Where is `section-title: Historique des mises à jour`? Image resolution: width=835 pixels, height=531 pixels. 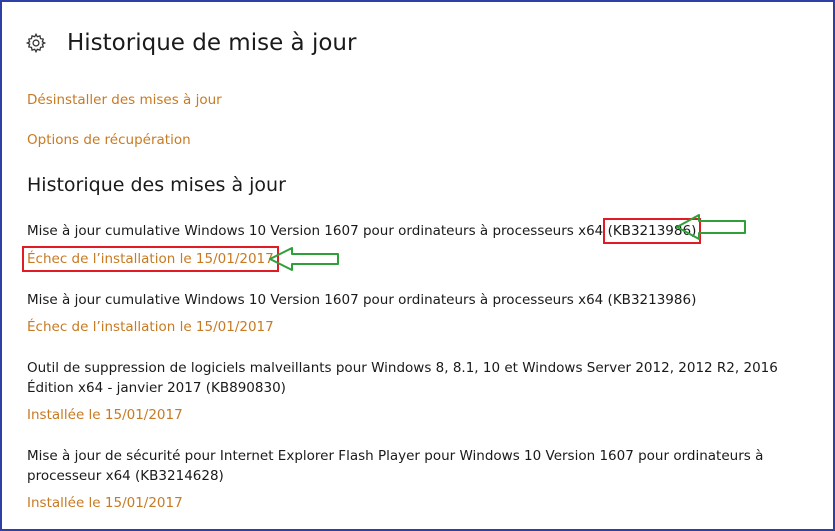
section-title: Historique des mises à jour is located at coordinates (156, 185).